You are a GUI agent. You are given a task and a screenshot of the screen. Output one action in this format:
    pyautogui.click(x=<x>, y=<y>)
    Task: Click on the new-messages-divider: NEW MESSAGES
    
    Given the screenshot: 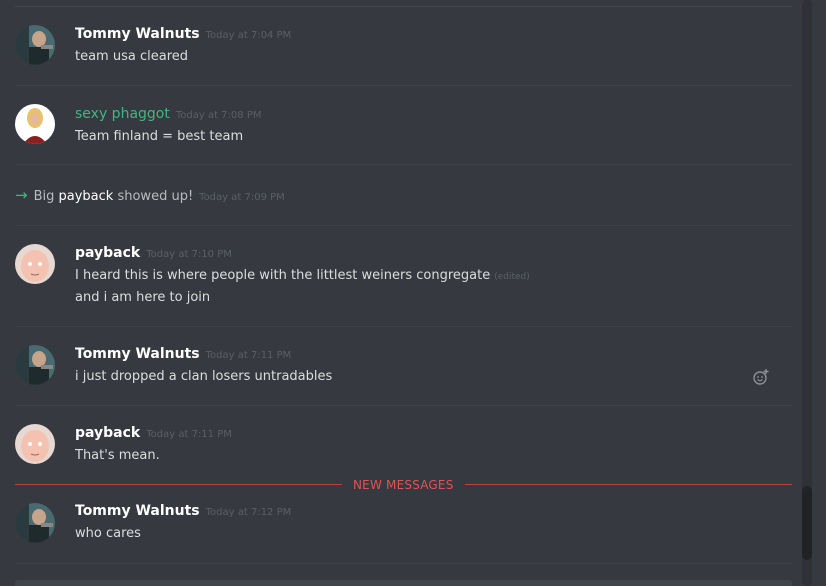 What is the action you would take?
    pyautogui.click(x=403, y=485)
    